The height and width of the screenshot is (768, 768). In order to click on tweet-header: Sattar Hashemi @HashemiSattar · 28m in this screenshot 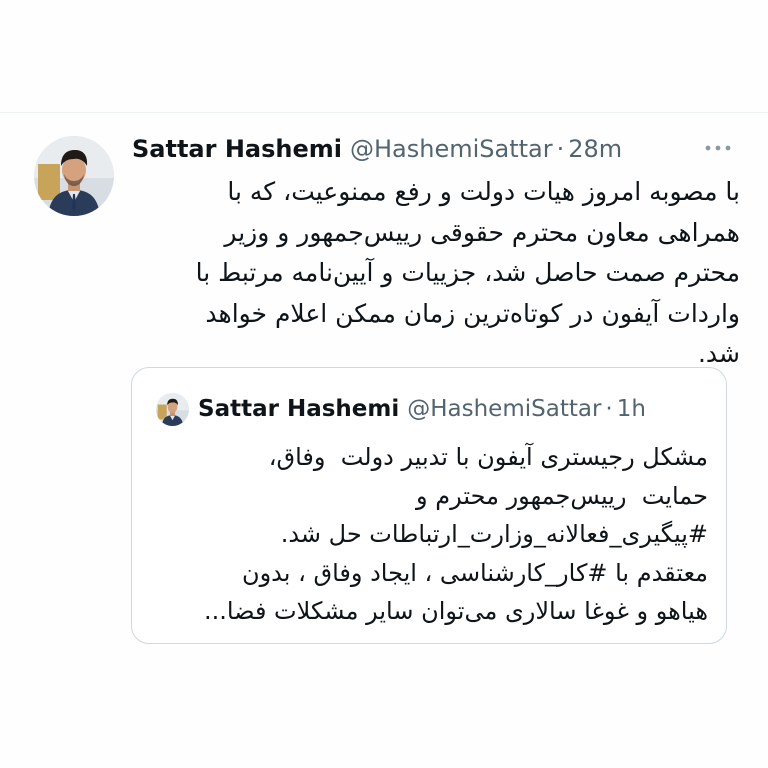, I will do `click(377, 149)`.